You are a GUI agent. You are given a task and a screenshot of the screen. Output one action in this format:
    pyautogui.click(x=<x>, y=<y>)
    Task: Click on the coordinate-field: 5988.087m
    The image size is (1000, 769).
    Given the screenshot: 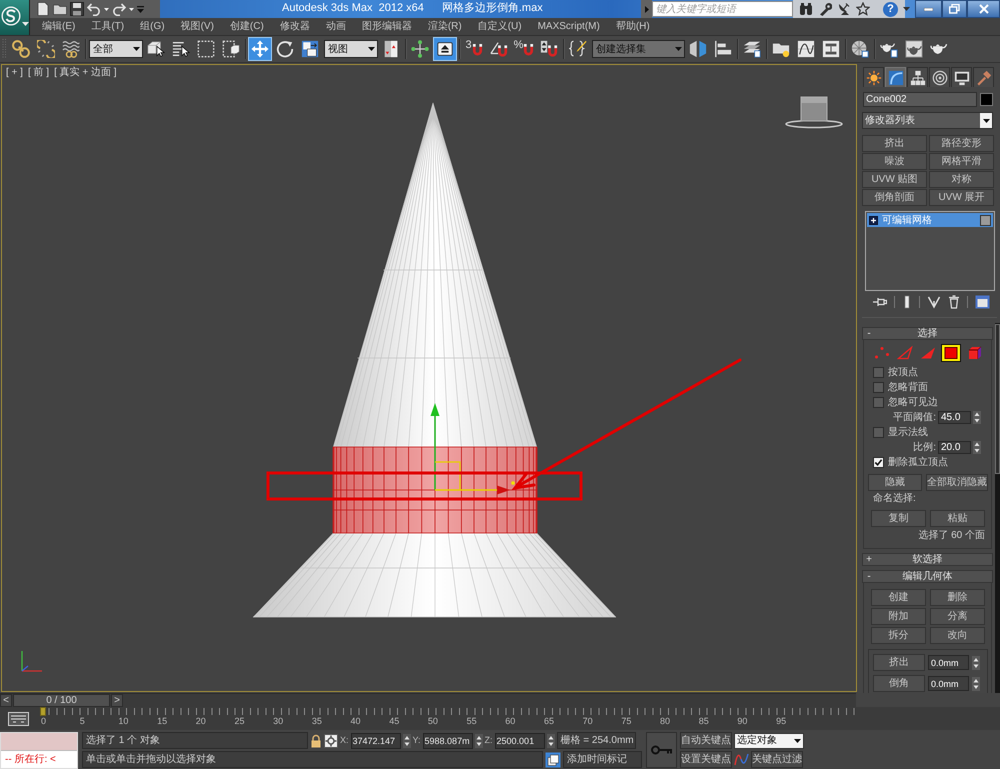 What is the action you would take?
    pyautogui.click(x=447, y=740)
    